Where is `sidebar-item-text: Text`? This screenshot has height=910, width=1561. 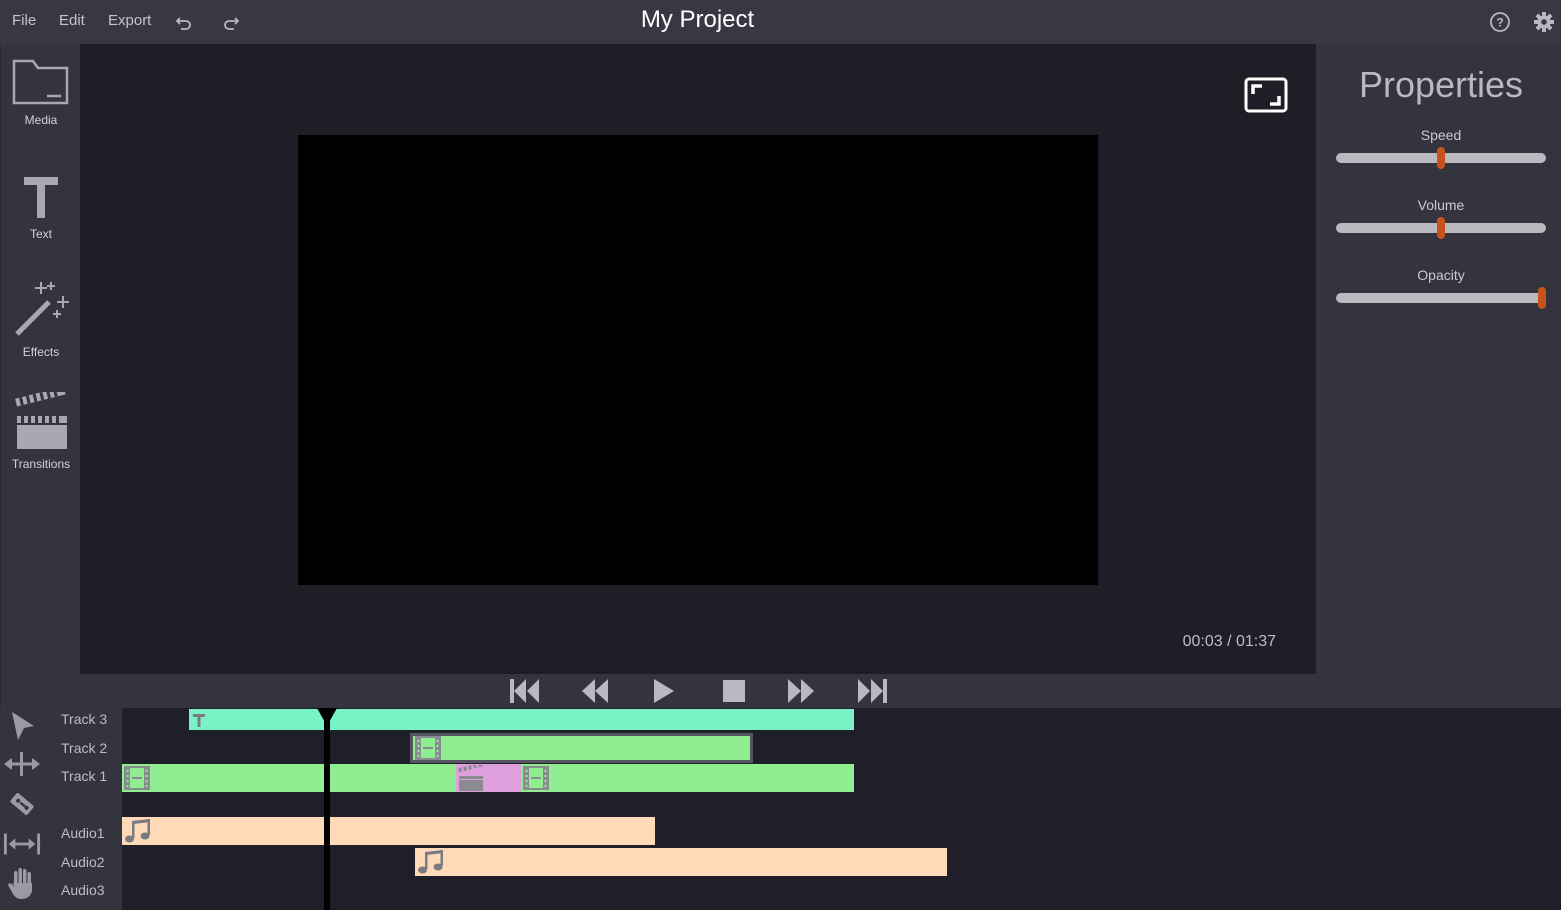
sidebar-item-text: Text is located at coordinates (41, 206).